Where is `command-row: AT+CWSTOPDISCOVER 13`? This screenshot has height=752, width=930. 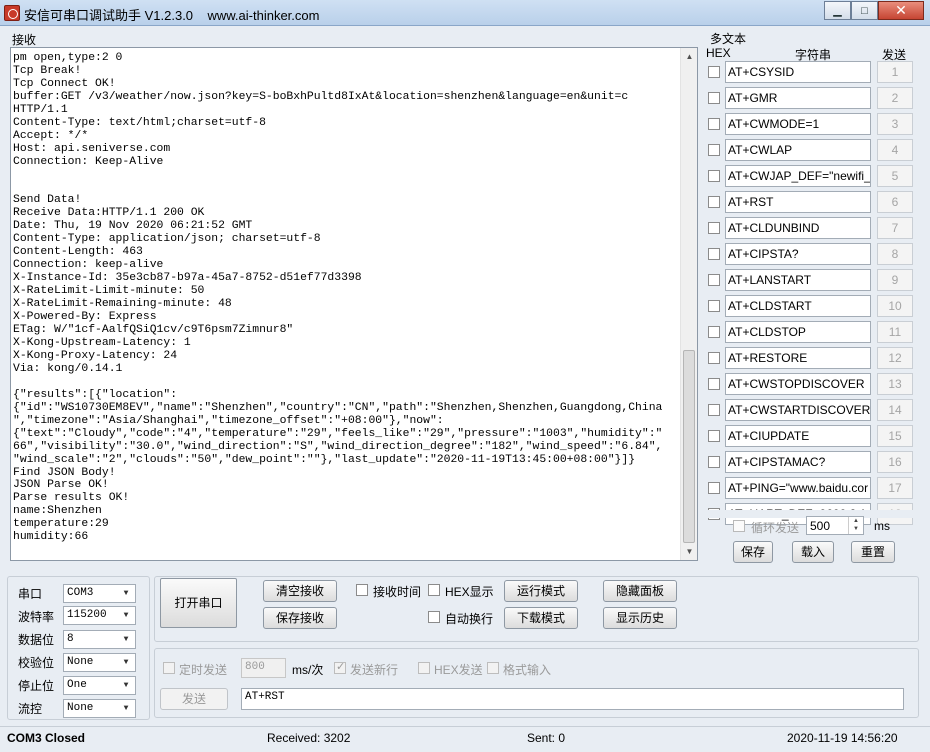 command-row: AT+CWSTOPDISCOVER 13 is located at coordinates (810, 384).